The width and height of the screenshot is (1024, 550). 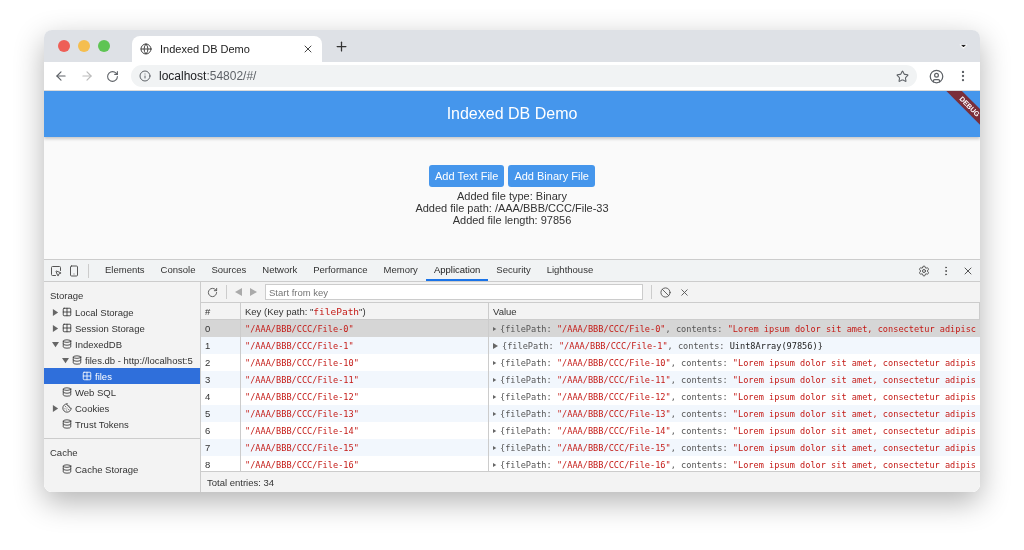 What do you see at coordinates (524, 76) in the screenshot?
I see `address-bar: localhost:54802/#/` at bounding box center [524, 76].